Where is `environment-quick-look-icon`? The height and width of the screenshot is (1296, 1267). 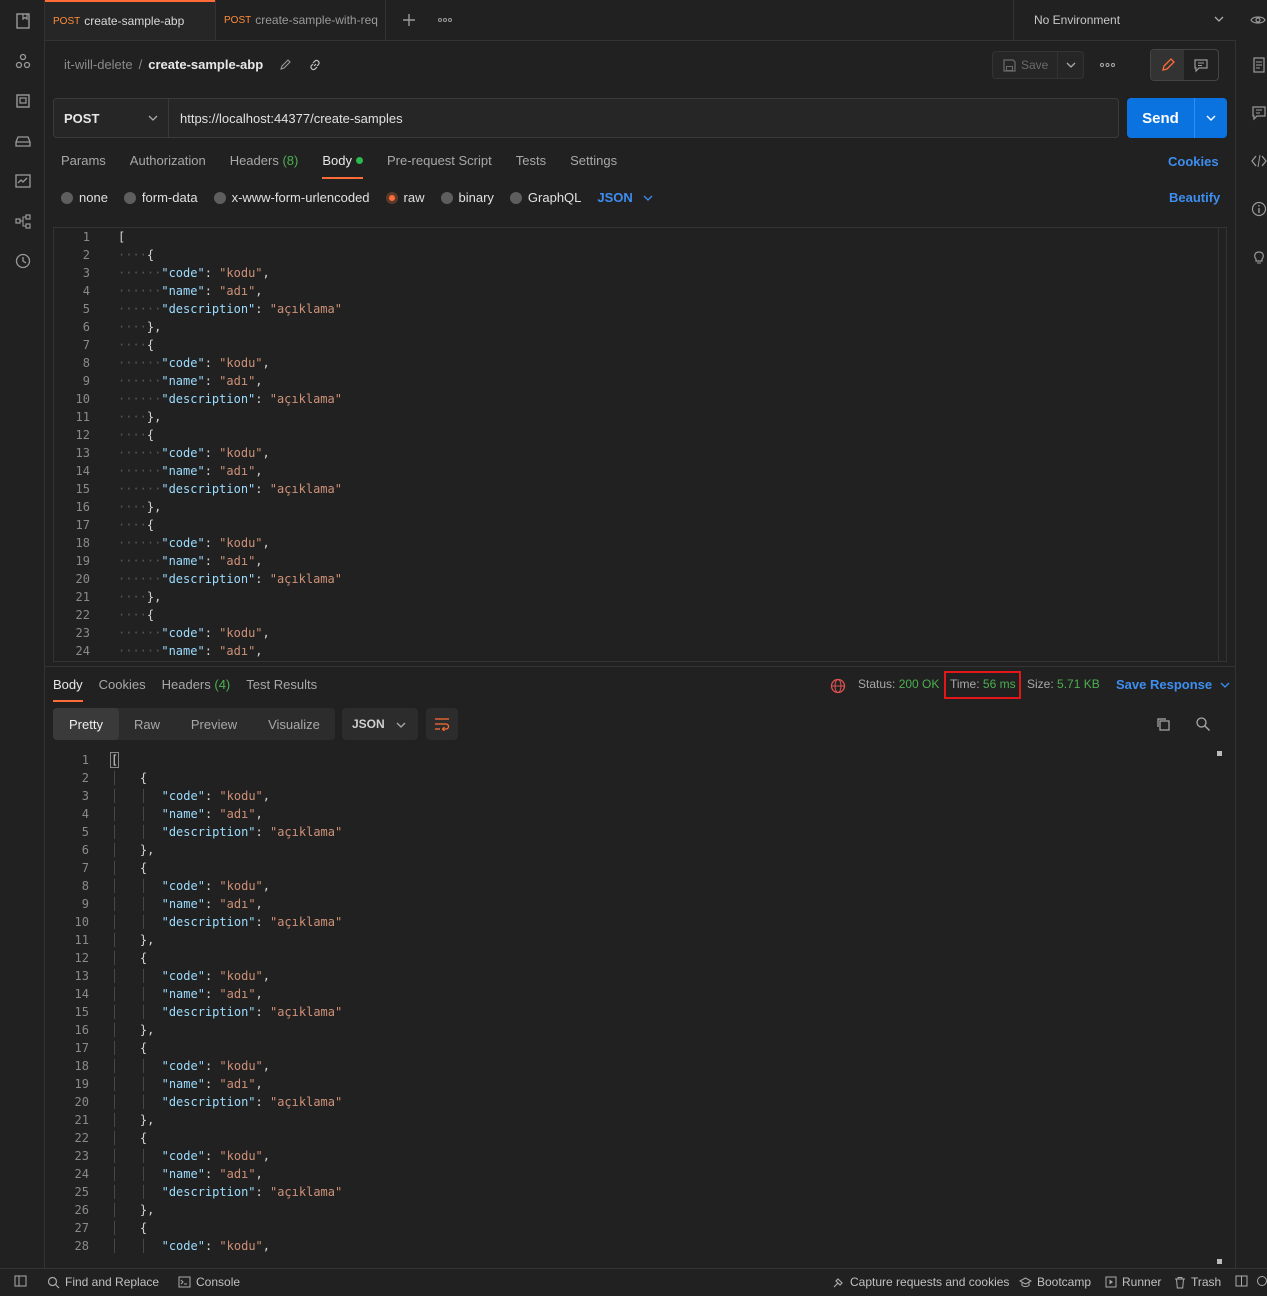
environment-quick-look-icon is located at coordinates (1258, 20).